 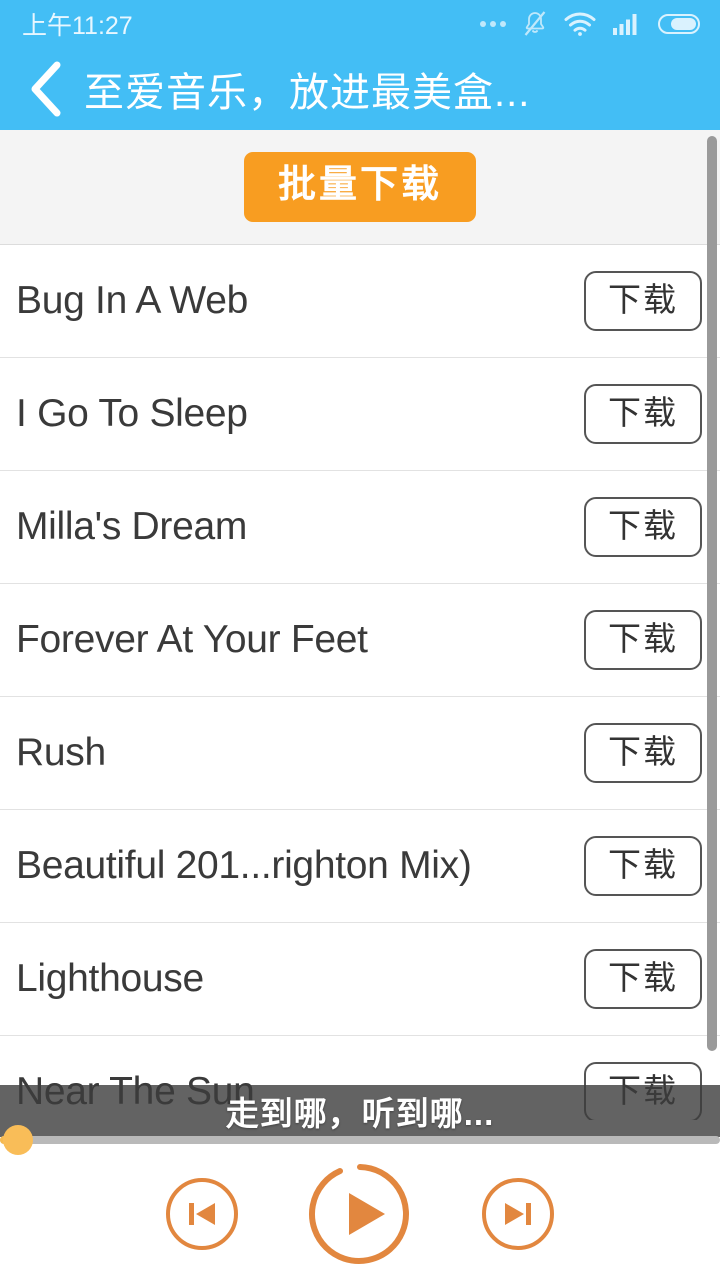 I want to click on song-title: Milla's Dream, so click(x=132, y=526).